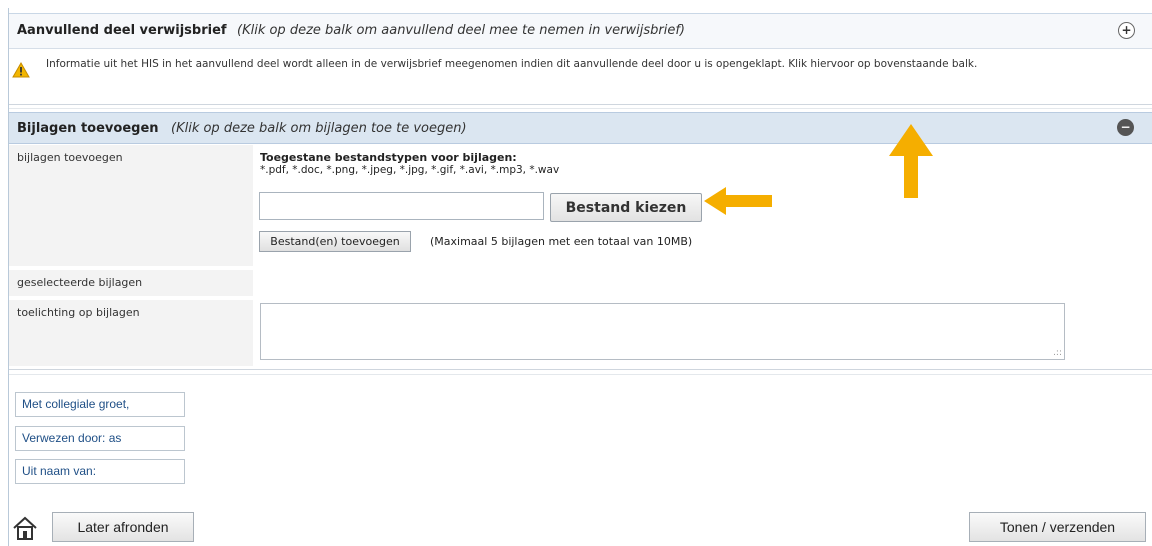  Describe the element at coordinates (388, 157) in the screenshot. I see `allowed-types-title: Toegestane bestandstypen voor bijlagen:` at that location.